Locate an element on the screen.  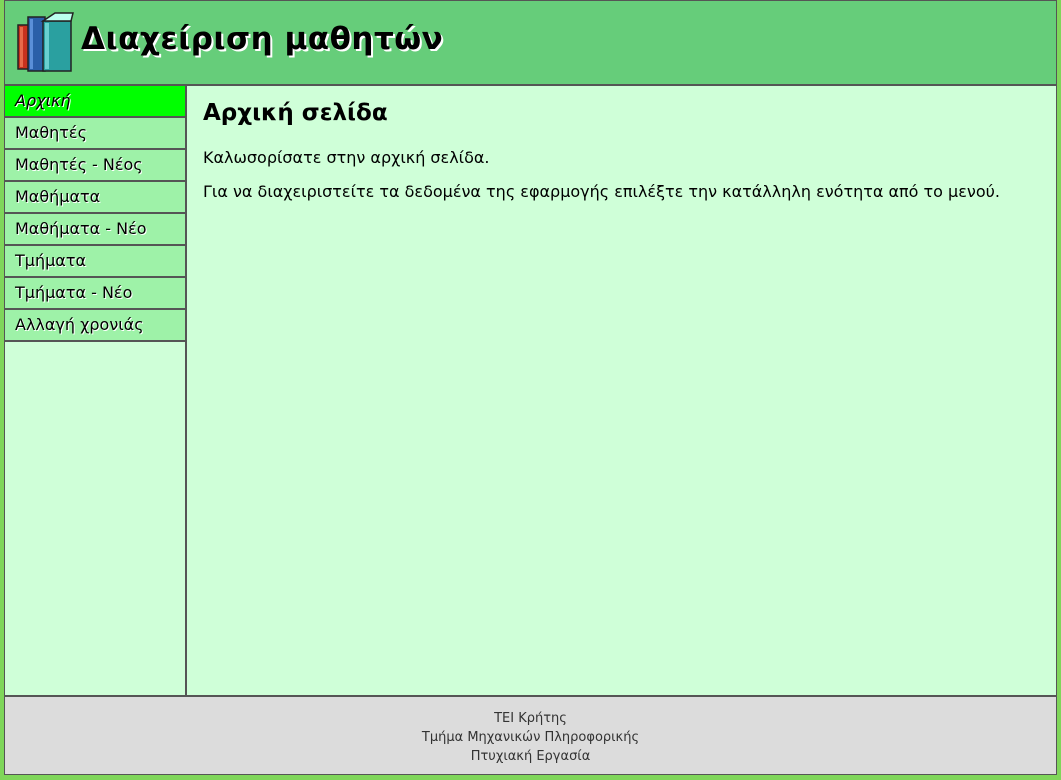
sidebar-item-classes: Τμήματα is located at coordinates (95, 262).